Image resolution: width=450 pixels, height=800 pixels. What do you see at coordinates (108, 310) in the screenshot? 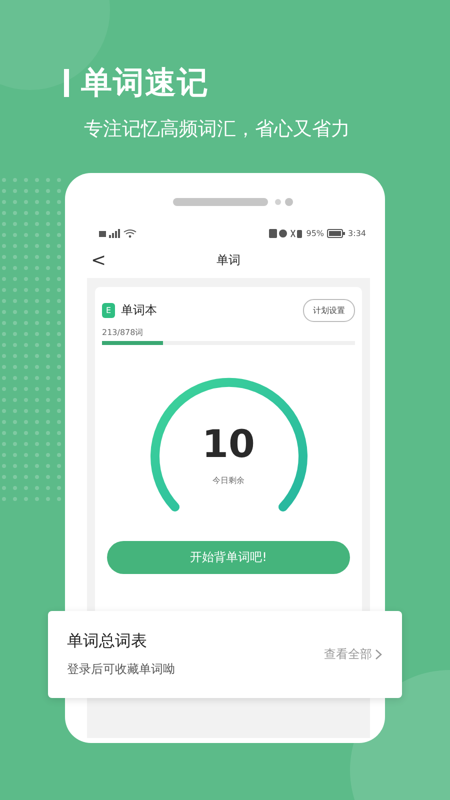
I see `book-badge: E` at bounding box center [108, 310].